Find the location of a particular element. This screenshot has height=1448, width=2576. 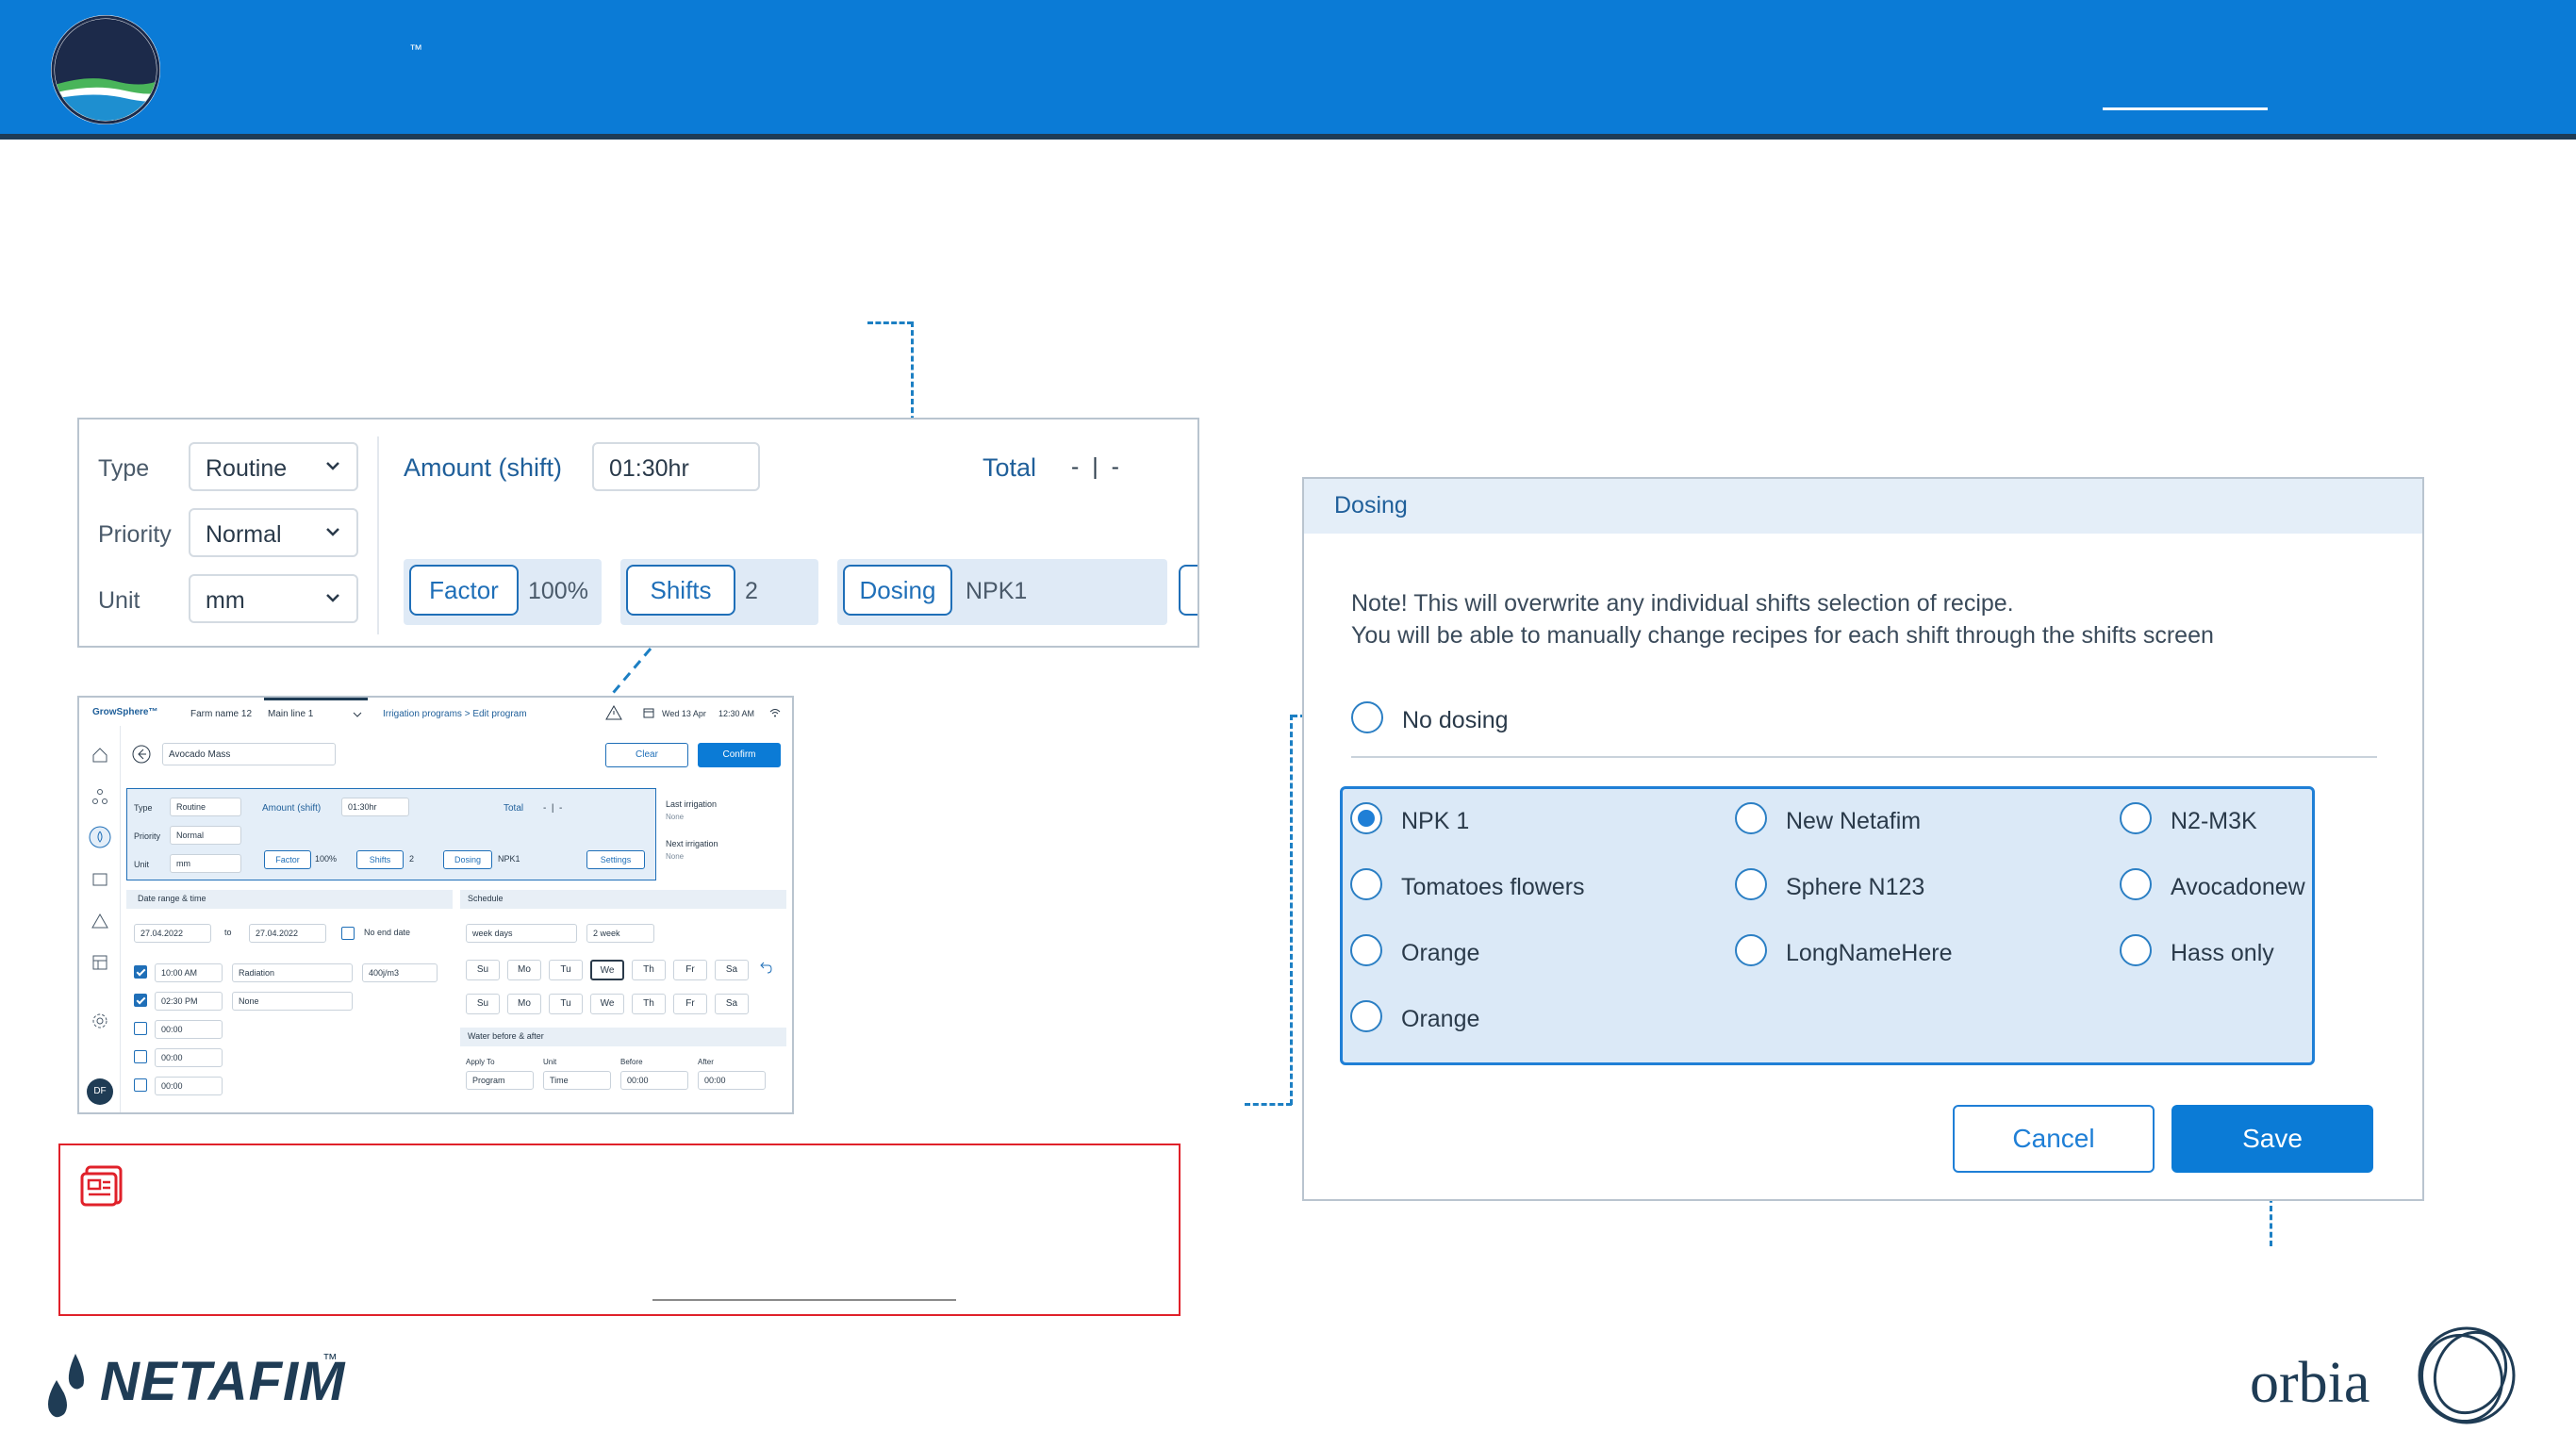

recipe-option: Tomatoes flowers is located at coordinates (1520, 887).